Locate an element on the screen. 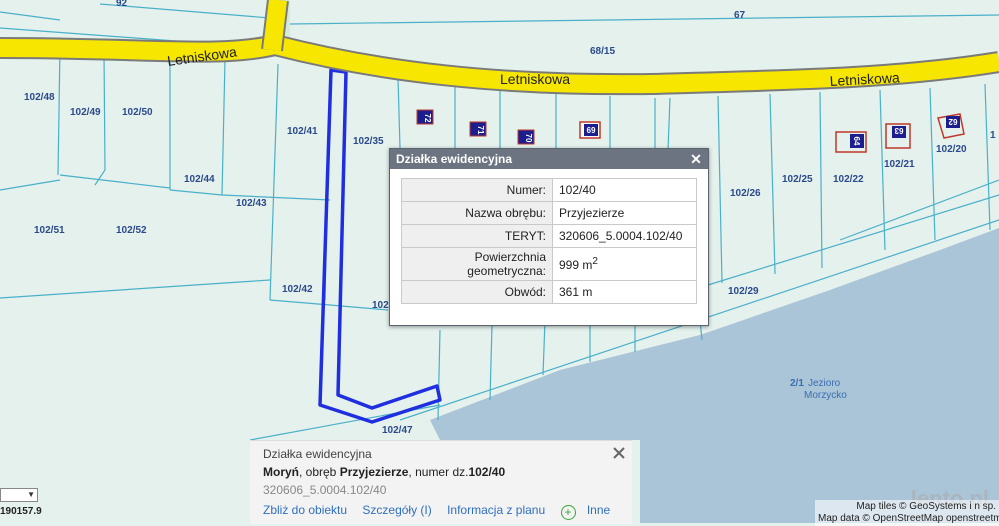 This screenshot has width=999, height=526. sep-obreb: , obręb is located at coordinates (319, 472).